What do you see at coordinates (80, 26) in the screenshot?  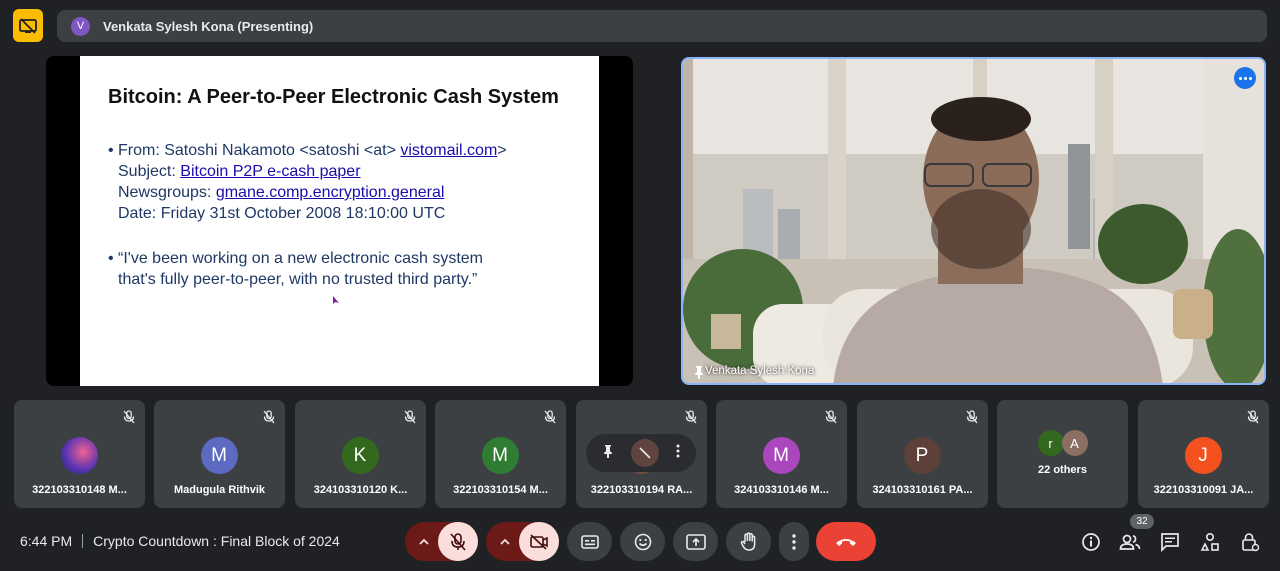 I see `presenter-avatar: V` at bounding box center [80, 26].